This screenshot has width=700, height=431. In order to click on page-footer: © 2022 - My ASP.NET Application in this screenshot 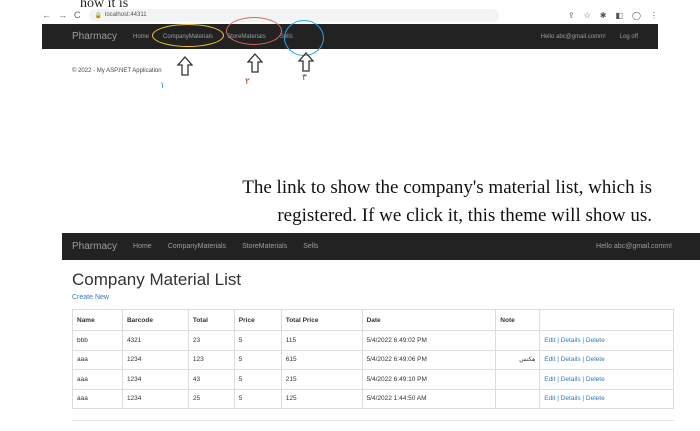, I will do `click(117, 71)`.